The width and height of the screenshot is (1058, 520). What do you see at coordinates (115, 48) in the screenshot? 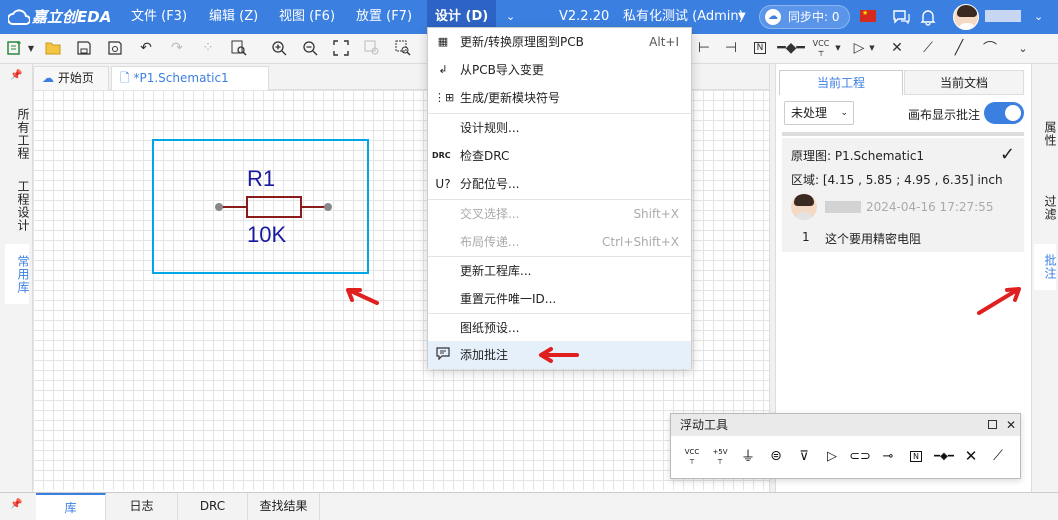
I see `save-as-icon` at bounding box center [115, 48].